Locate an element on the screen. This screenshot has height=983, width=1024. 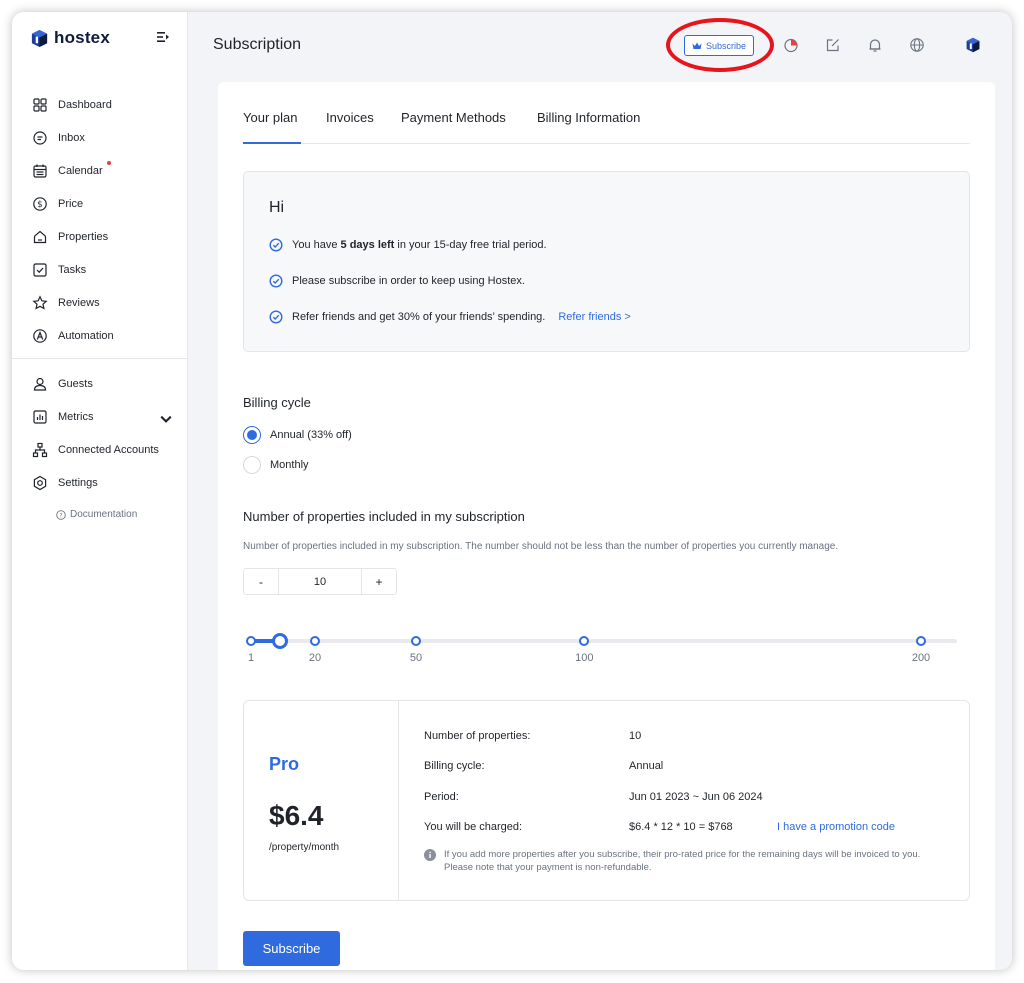
sidebar-item-metrics: Metrics is located at coordinates (100, 416).